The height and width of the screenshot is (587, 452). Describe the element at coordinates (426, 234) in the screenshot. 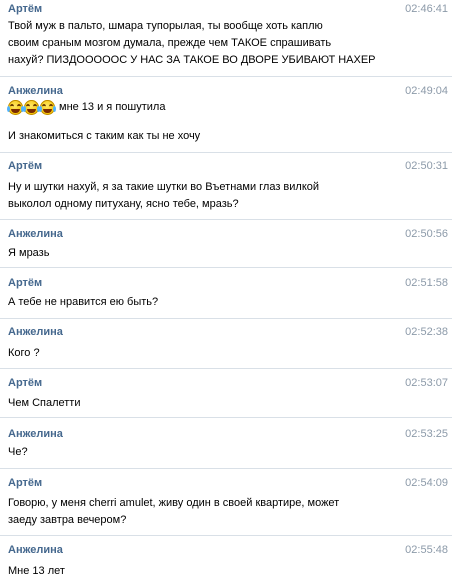

I see `message-time: 02:50:56` at that location.